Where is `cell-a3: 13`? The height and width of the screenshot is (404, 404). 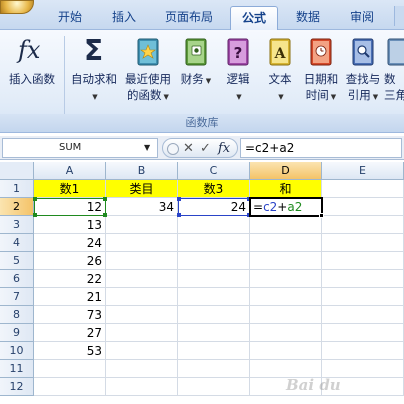 cell-a3: 13 is located at coordinates (70, 225).